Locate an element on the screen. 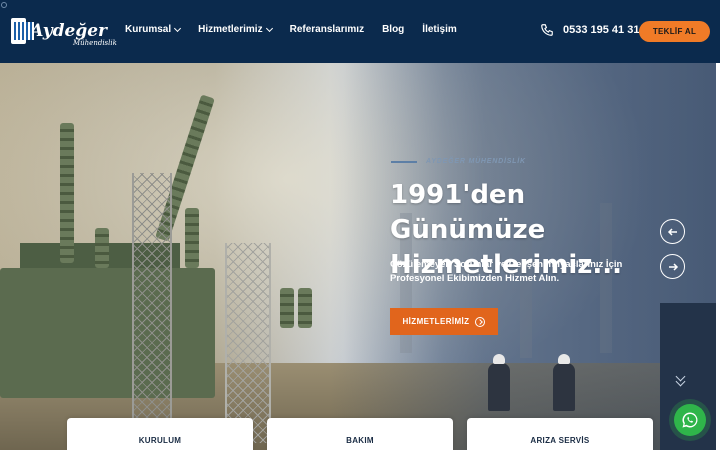 The image size is (720, 450). eyebrow-text: AYDEĞER MÜHENDİSLİK is located at coordinates (476, 161).